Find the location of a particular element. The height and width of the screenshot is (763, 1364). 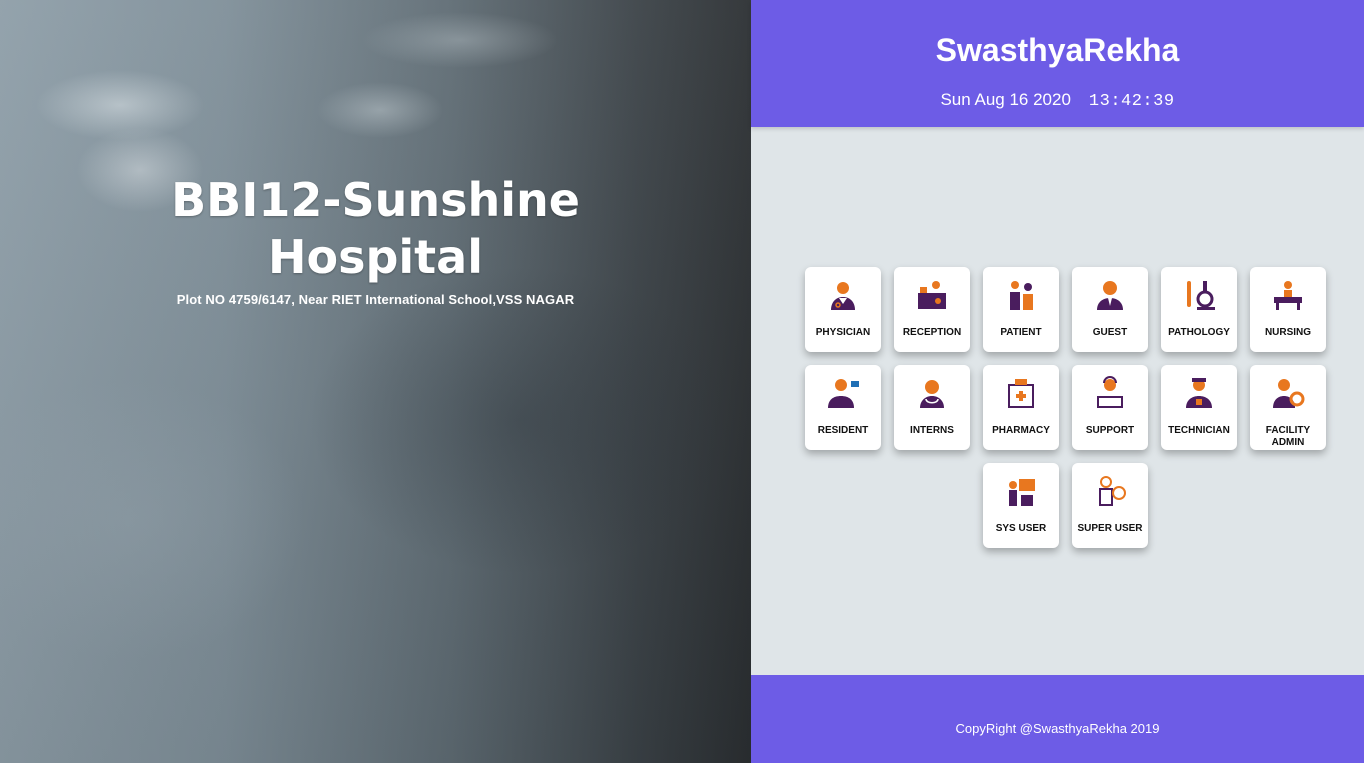

datetime: Sun Aug 16 2020 13:42:39 is located at coordinates (1057, 100).